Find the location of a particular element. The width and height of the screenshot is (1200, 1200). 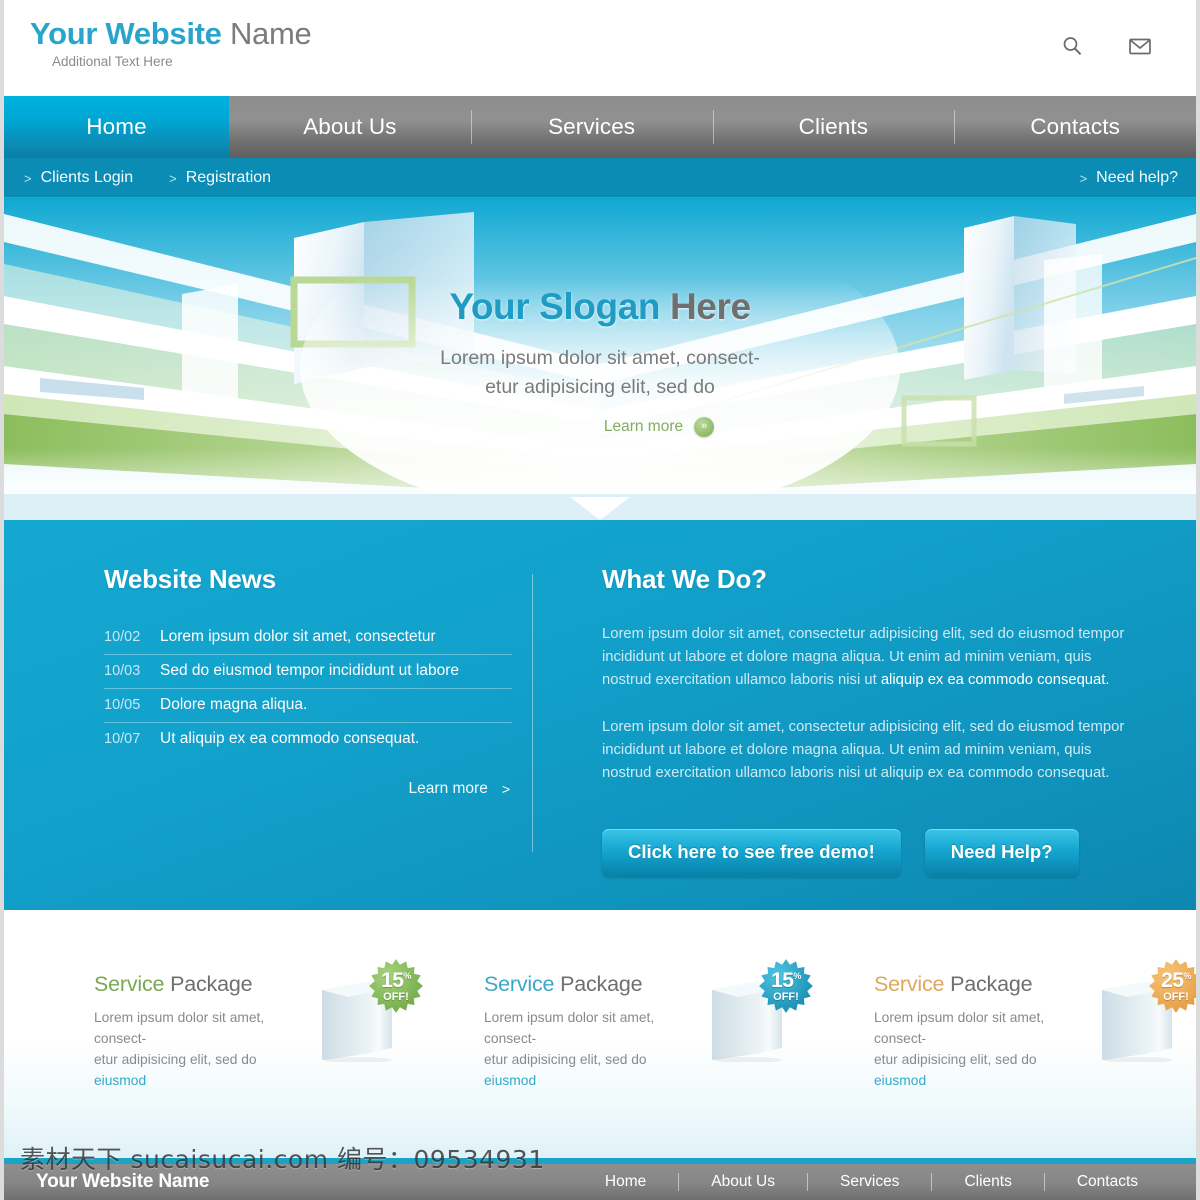

news-learn-more-link: Learn more > is located at coordinates (308, 789).